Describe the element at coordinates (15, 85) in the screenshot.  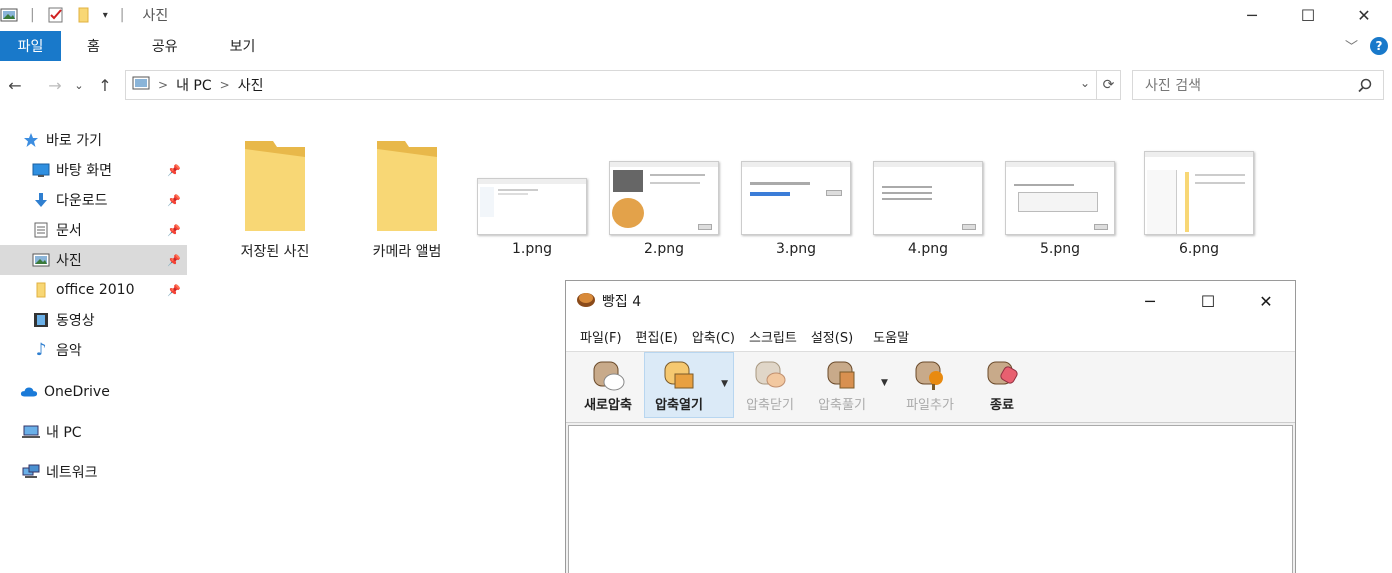
I see `back-button: ←` at that location.